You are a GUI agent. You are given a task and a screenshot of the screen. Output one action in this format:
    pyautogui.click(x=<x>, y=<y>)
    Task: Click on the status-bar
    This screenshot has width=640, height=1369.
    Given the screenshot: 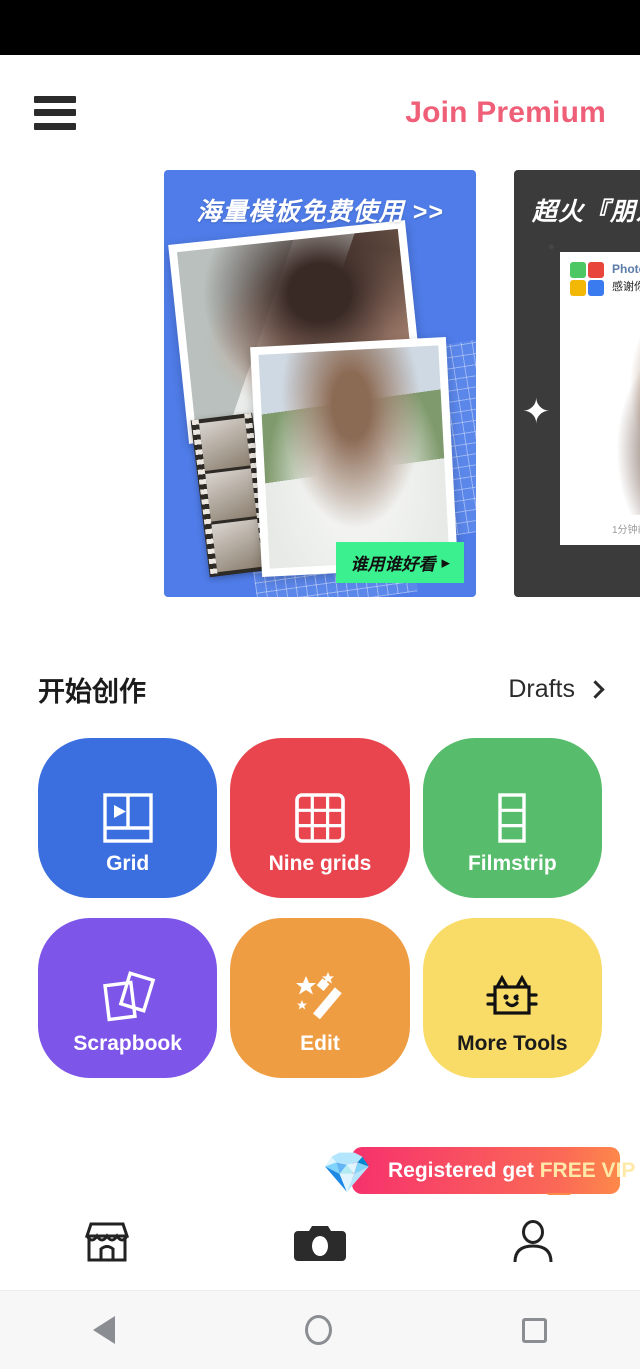 What is the action you would take?
    pyautogui.click(x=320, y=27)
    